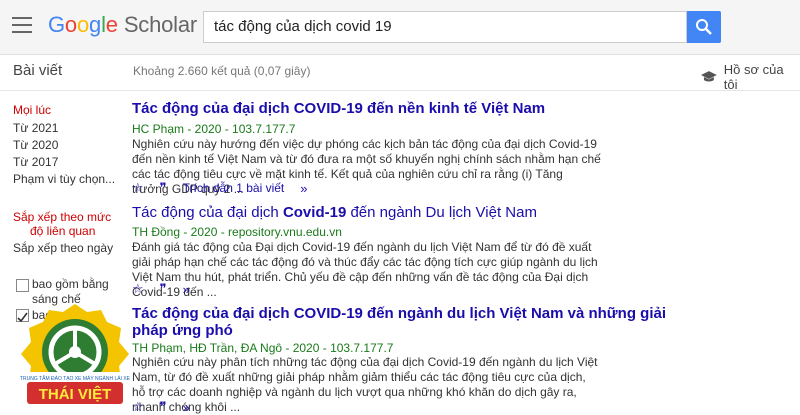  Describe the element at coordinates (708, 76) in the screenshot. I see `graduation-cap-icon` at that location.